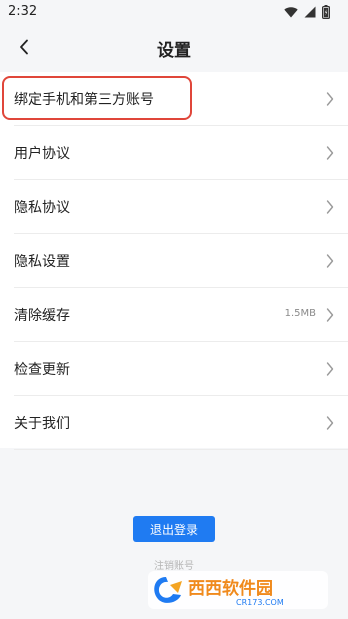  I want to click on settings-item-label: 检查更新, so click(42, 370).